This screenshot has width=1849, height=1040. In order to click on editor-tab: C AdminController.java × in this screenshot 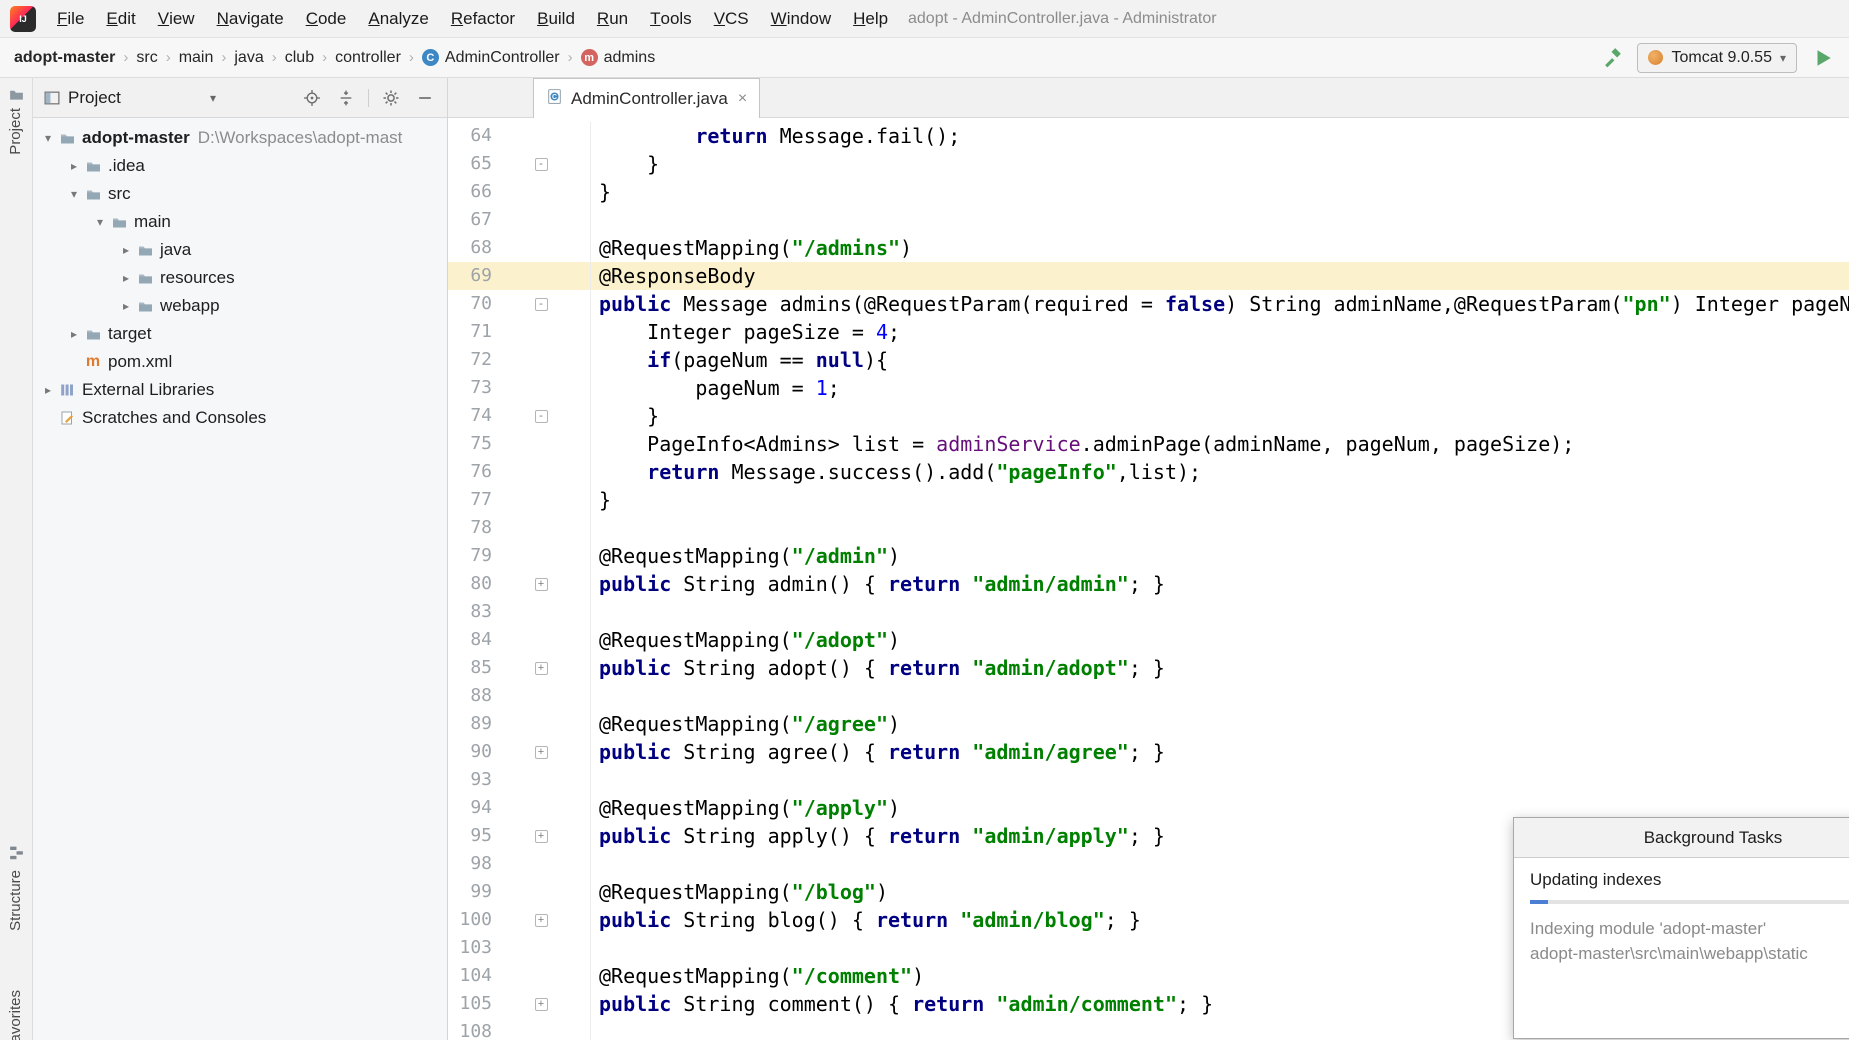, I will do `click(647, 98)`.